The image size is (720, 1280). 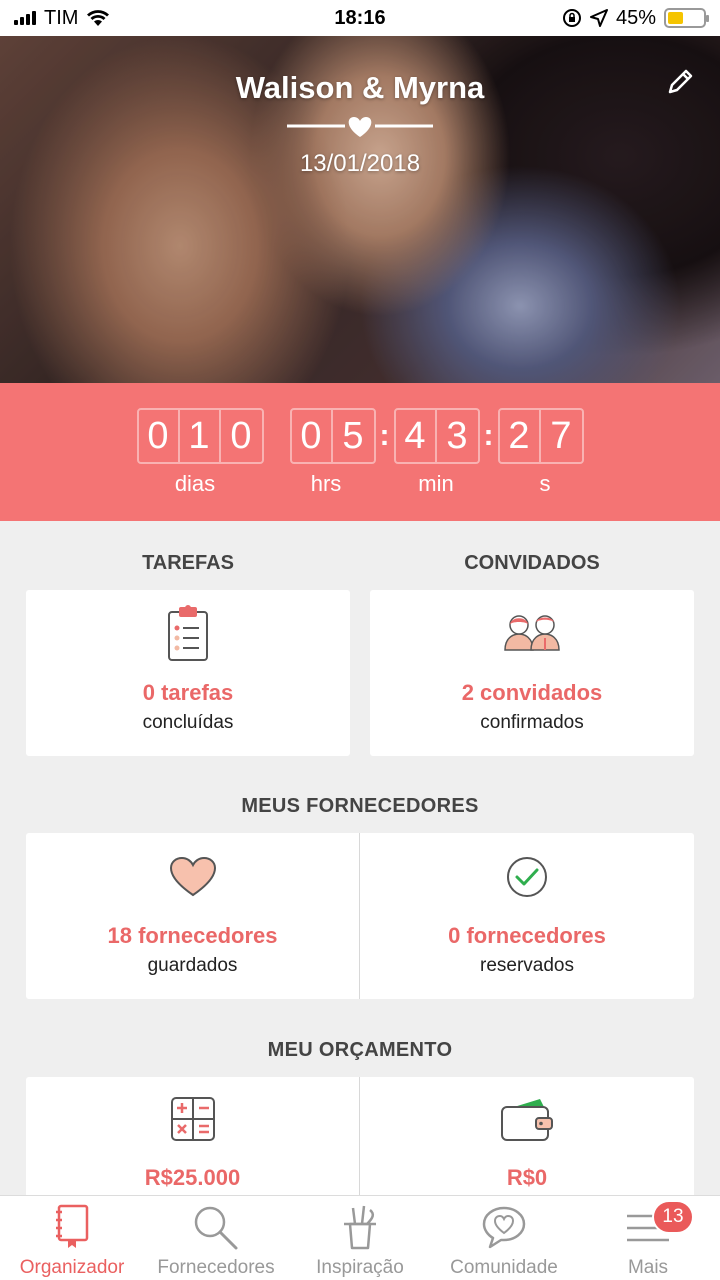 I want to click on vendors-booked: 0 fornecedores reservados, so click(x=527, y=916).